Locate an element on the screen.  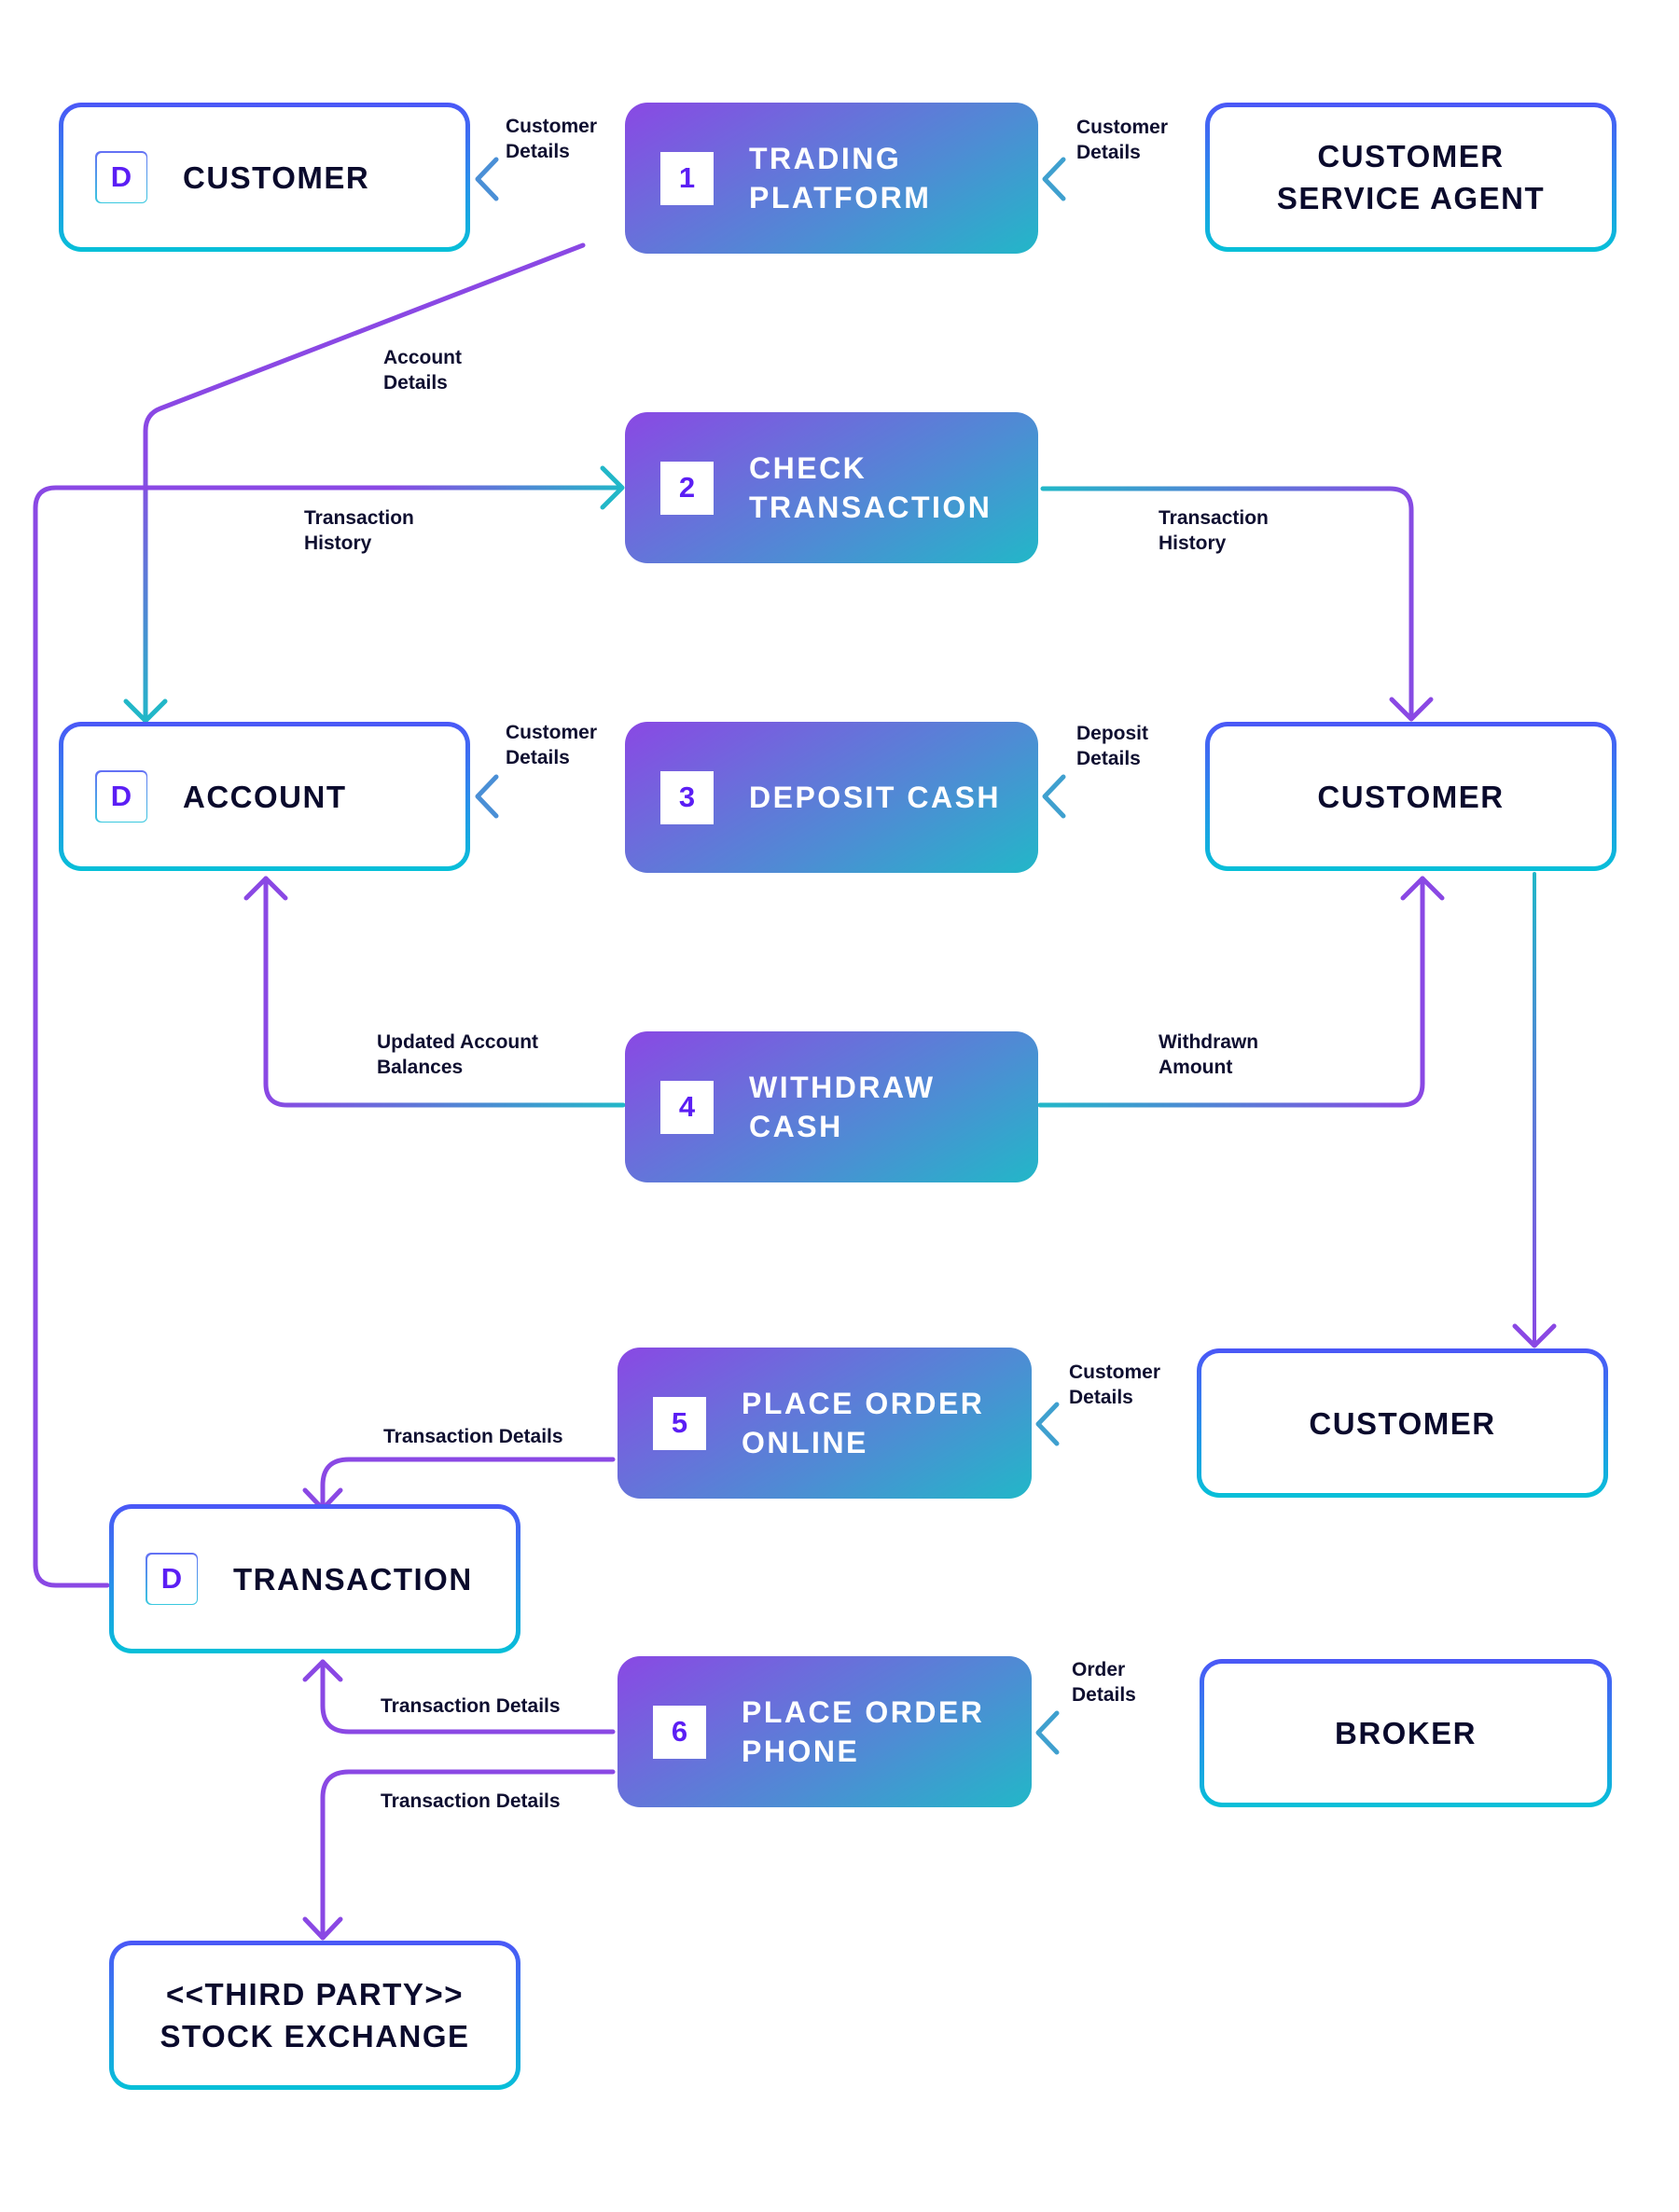
entity-account-body: D ACCOUNT is located at coordinates (264, 796).